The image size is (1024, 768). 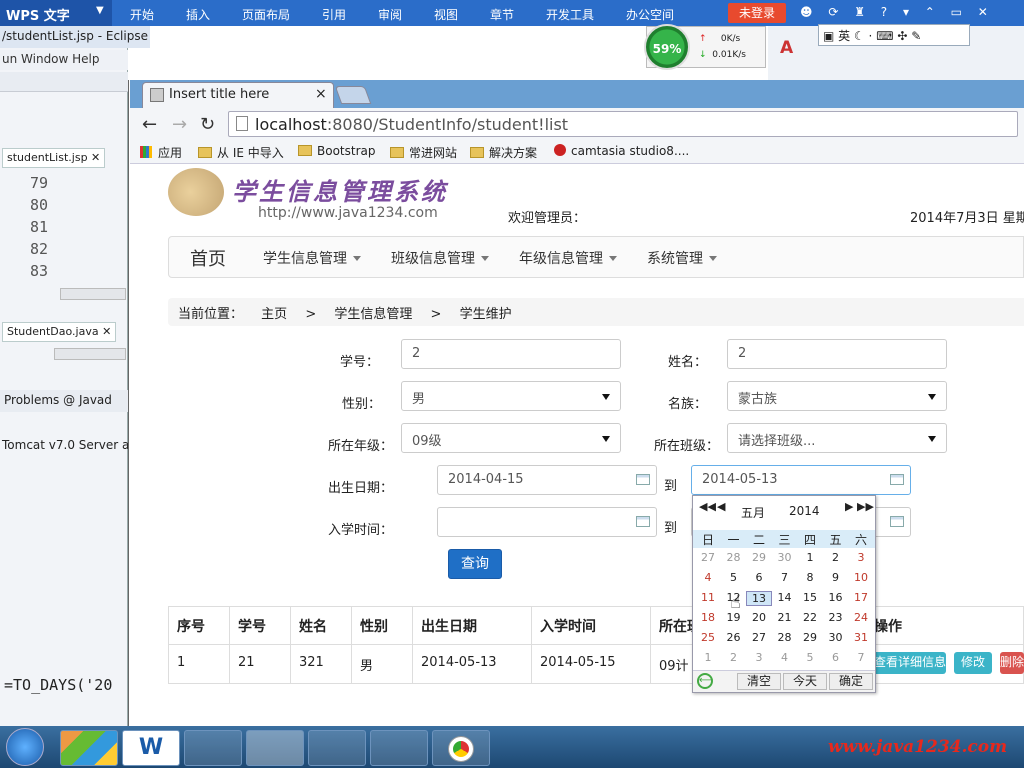 What do you see at coordinates (64, 401) in the screenshot?
I see `problems-tab: Problems @ Javad` at bounding box center [64, 401].